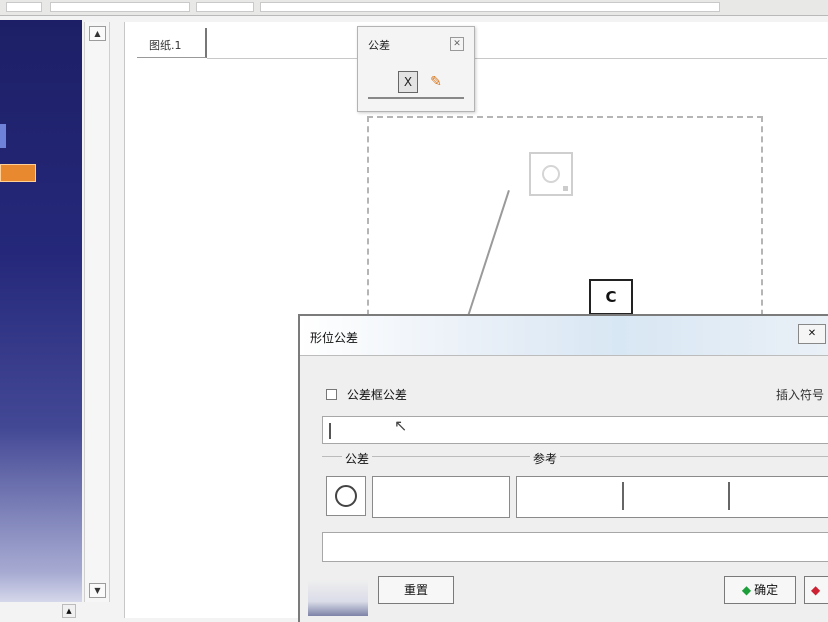 The width and height of the screenshot is (828, 622). I want to click on palette-title: 公差, so click(379, 45).